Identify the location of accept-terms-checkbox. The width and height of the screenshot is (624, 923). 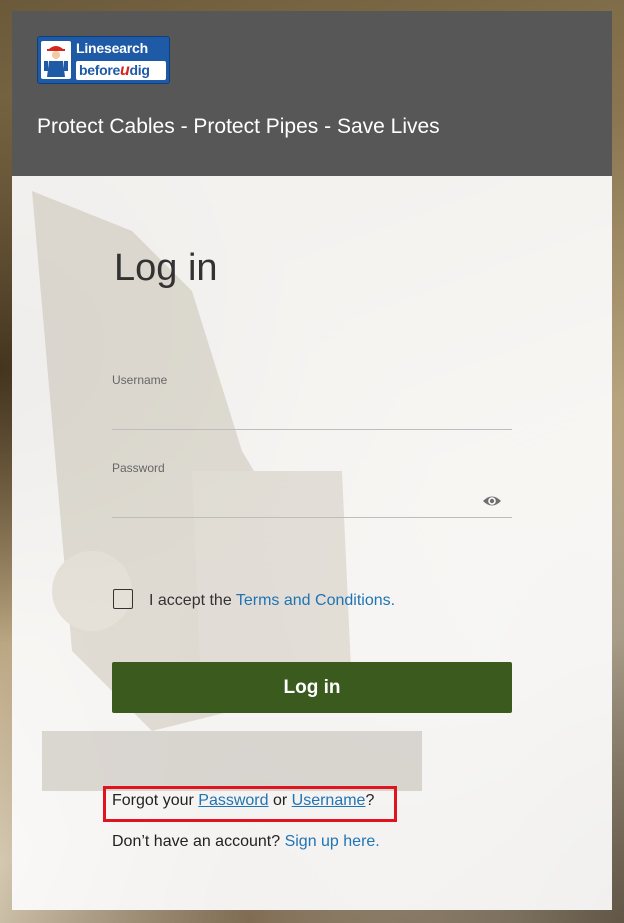
(123, 599).